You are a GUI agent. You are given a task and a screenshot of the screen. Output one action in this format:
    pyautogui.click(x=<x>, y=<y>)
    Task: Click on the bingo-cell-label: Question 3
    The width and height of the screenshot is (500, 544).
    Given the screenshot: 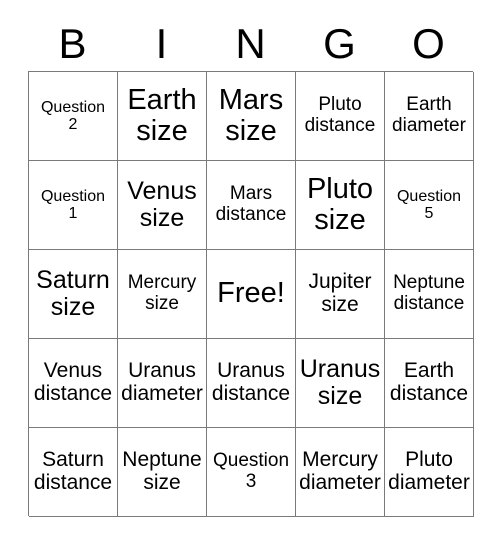 What is the action you would take?
    pyautogui.click(x=251, y=471)
    